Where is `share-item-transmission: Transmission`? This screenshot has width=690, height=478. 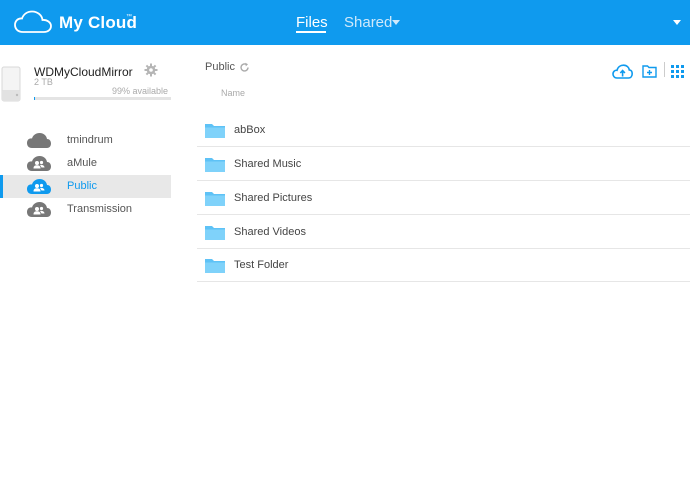
share-item-transmission: Transmission is located at coordinates (85, 209).